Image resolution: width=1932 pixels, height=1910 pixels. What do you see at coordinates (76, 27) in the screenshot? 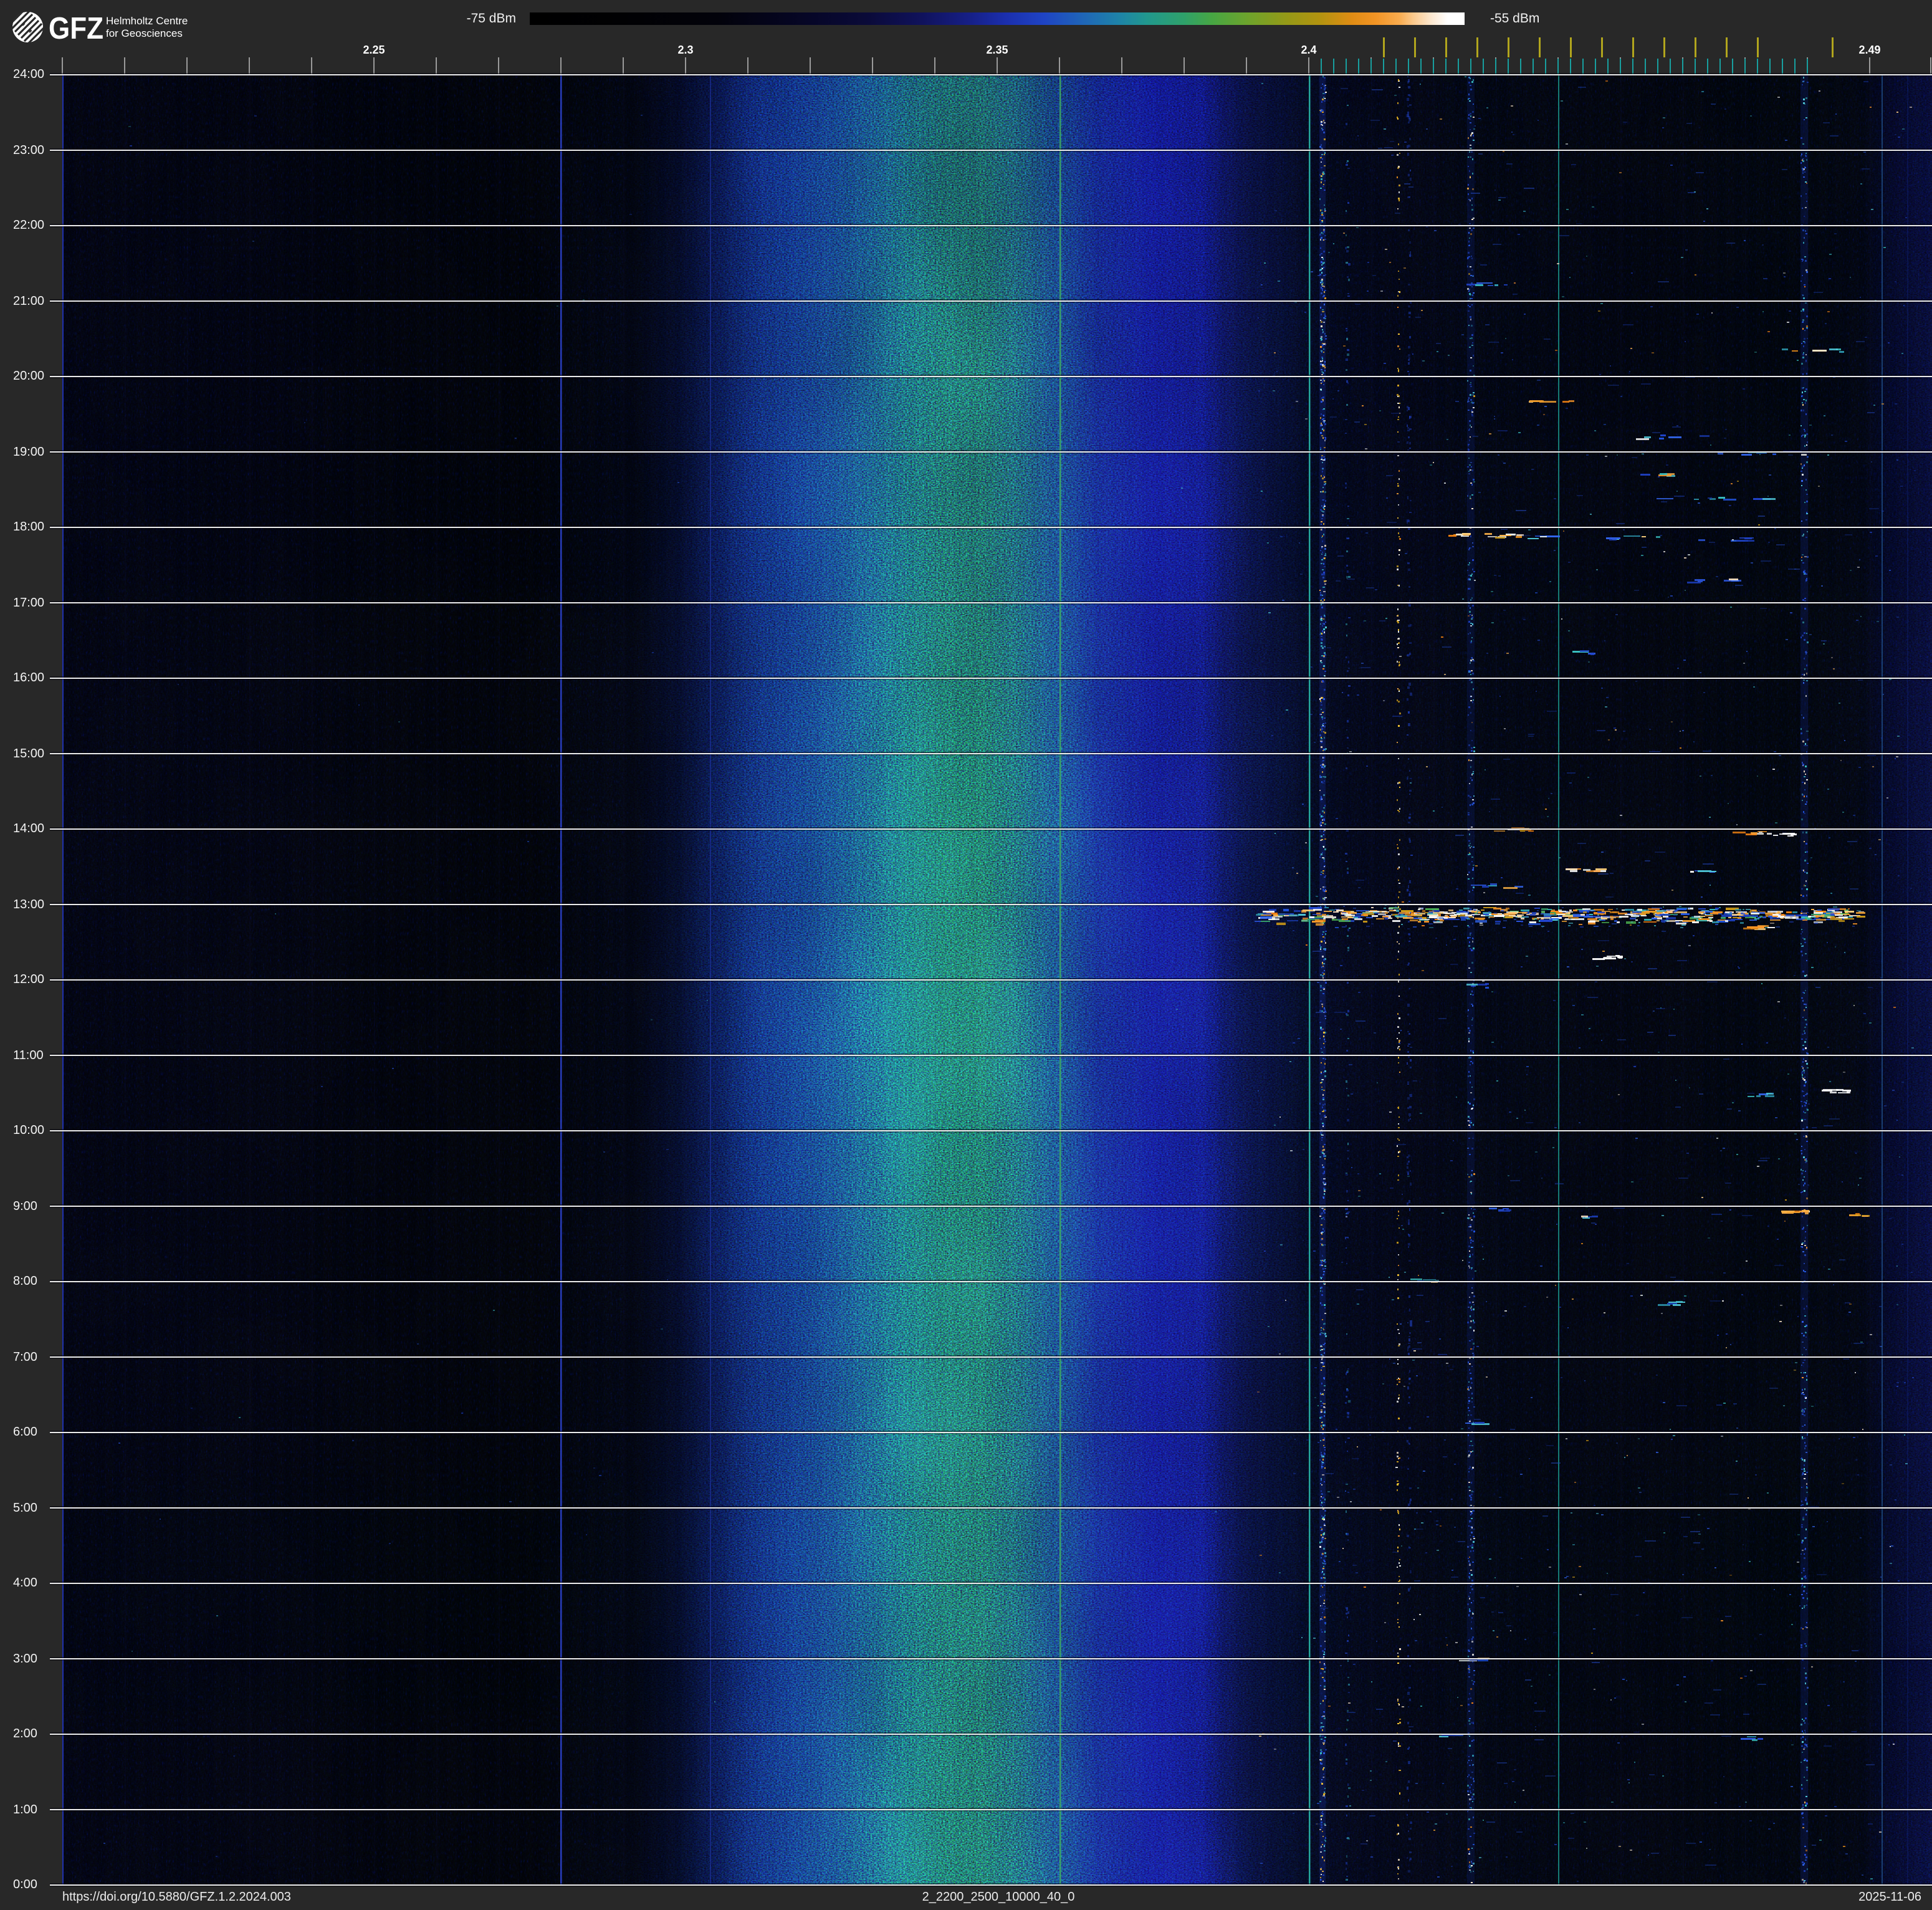
I see `svg-text: GFZ` at bounding box center [76, 27].